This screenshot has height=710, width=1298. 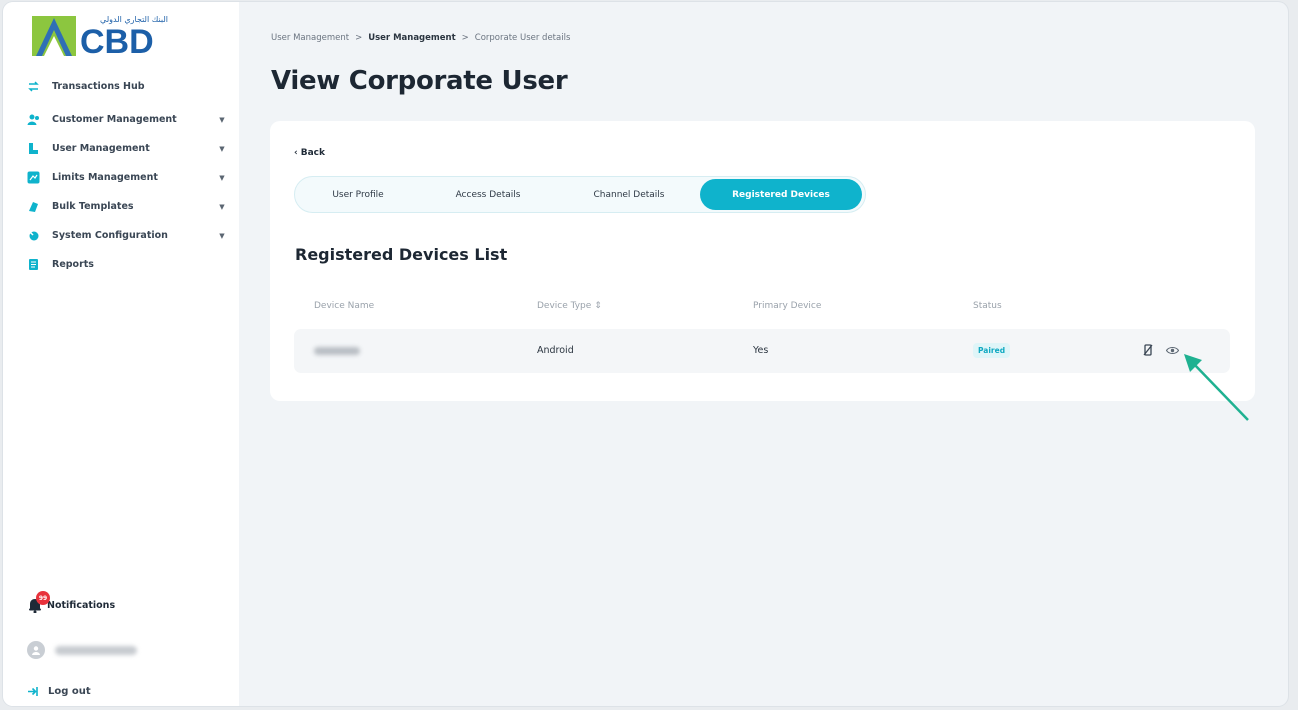 I want to click on table-row: Android Yes Paired, so click(x=762, y=351).